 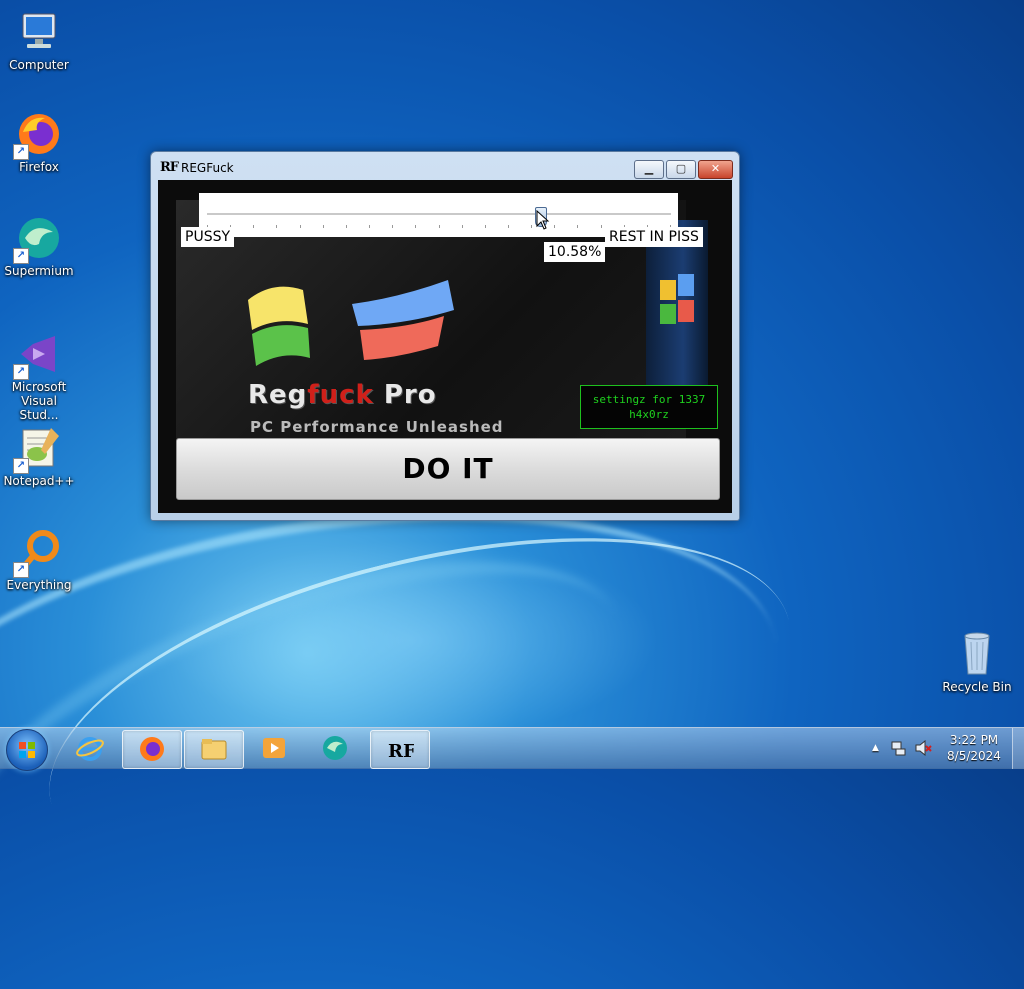 I want to click on box-tagline: PC Performance Unleashed, so click(x=377, y=427).